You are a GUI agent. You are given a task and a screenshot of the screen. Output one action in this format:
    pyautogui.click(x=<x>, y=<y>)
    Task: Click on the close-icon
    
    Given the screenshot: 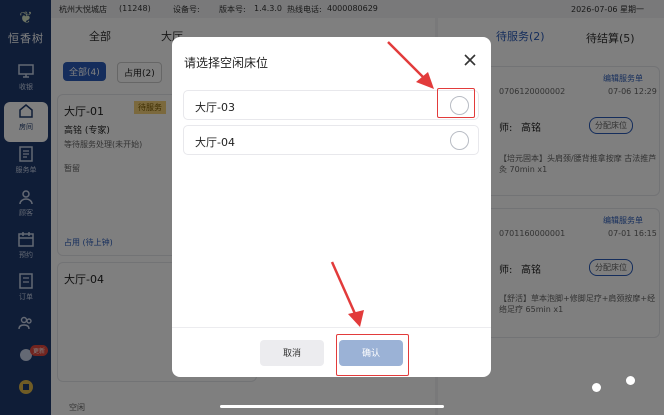 What is the action you would take?
    pyautogui.click(x=470, y=60)
    